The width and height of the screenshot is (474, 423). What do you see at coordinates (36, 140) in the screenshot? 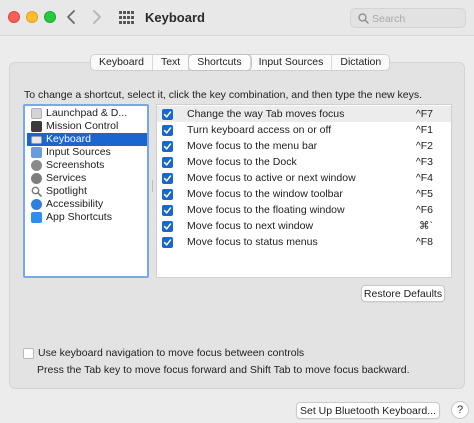
I see `keyboard-icon` at bounding box center [36, 140].